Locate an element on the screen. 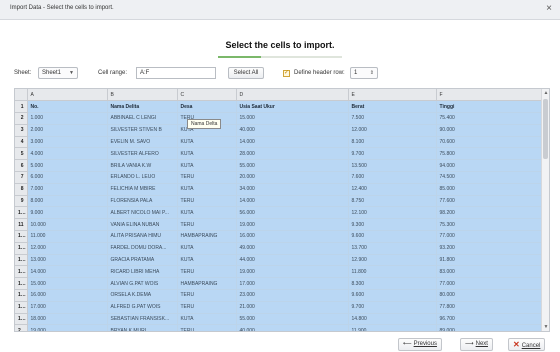 The height and width of the screenshot is (352, 560). table-cell: 89.000 is located at coordinates (489, 327).